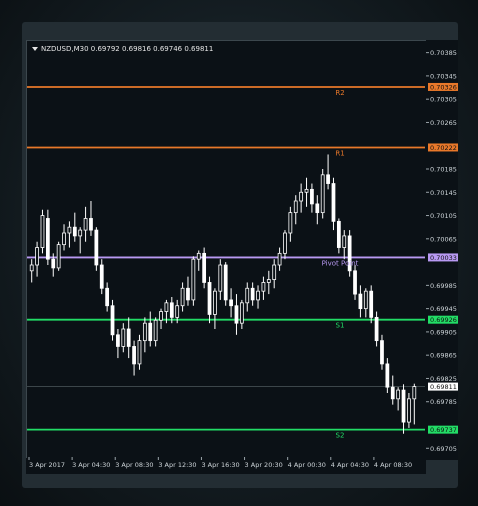 The height and width of the screenshot is (506, 478). What do you see at coordinates (443, 216) in the screenshot?
I see `price-tick-label: 0.70105` at bounding box center [443, 216].